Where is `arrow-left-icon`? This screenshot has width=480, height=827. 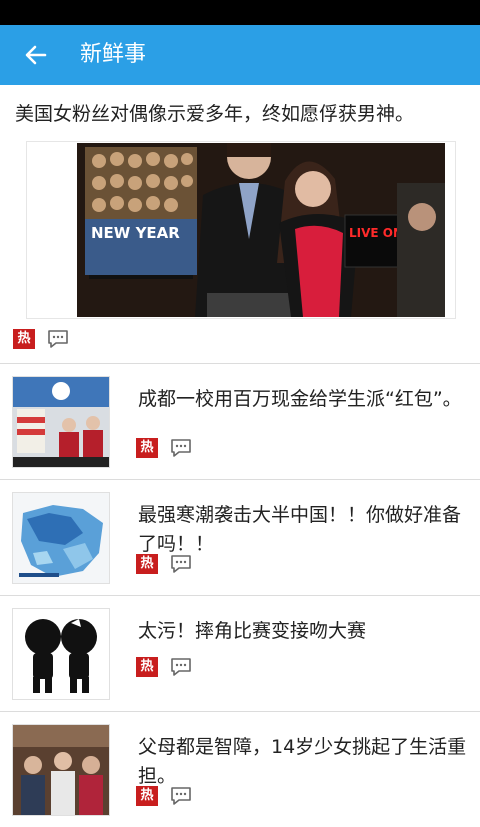
arrow-left-icon is located at coordinates (36, 55).